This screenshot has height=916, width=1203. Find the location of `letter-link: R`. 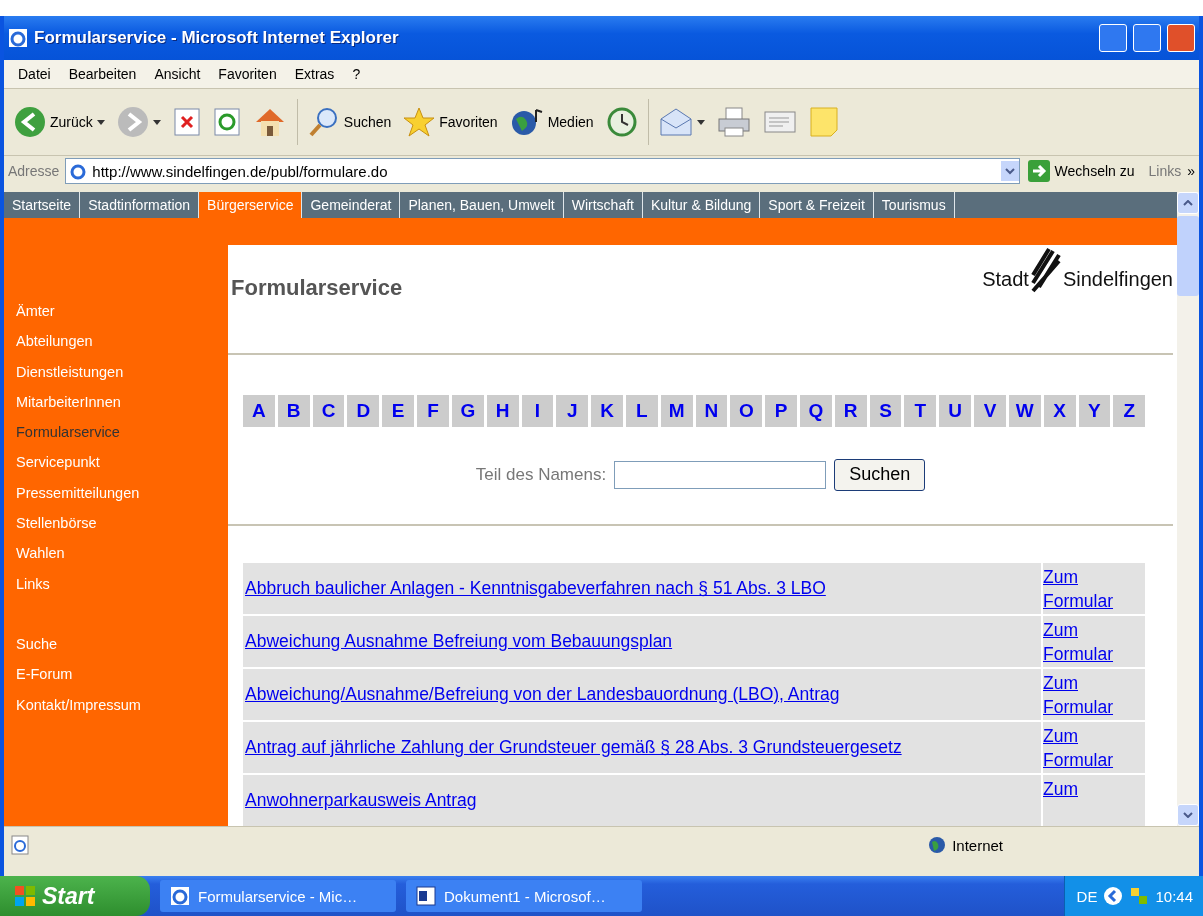

letter-link: R is located at coordinates (850, 411).